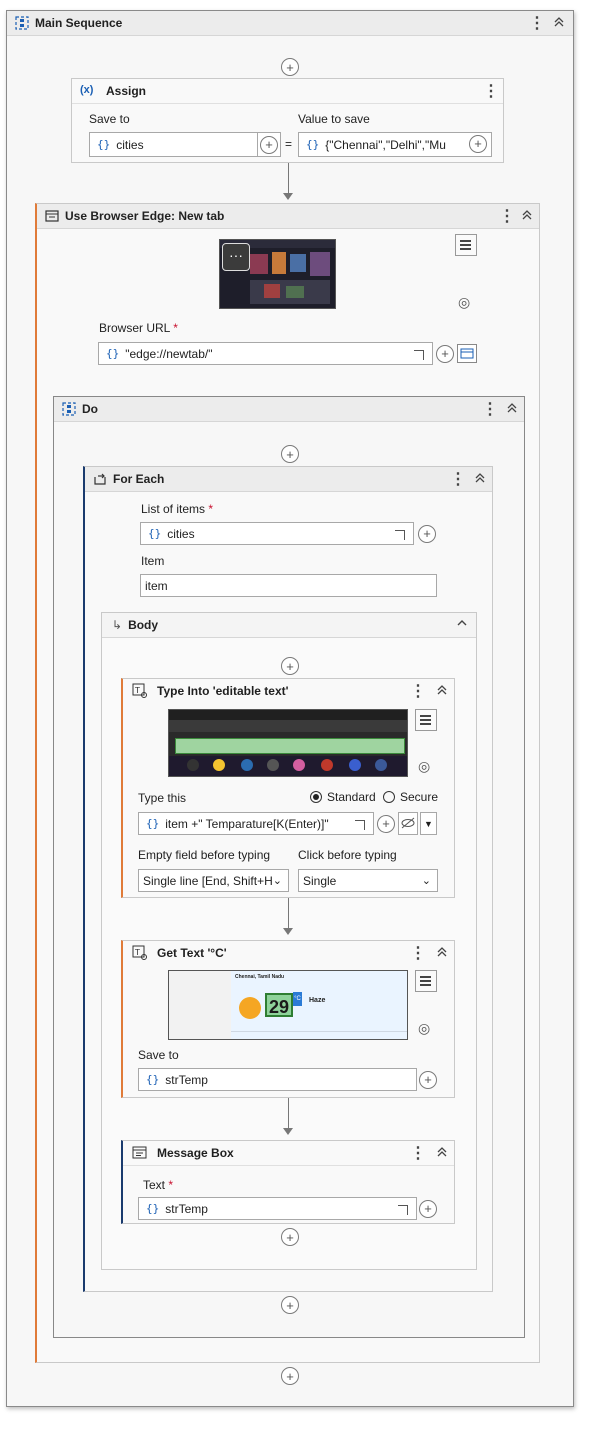 The height and width of the screenshot is (1432, 608). What do you see at coordinates (139, 1154) in the screenshot?
I see `message-box-icon` at bounding box center [139, 1154].